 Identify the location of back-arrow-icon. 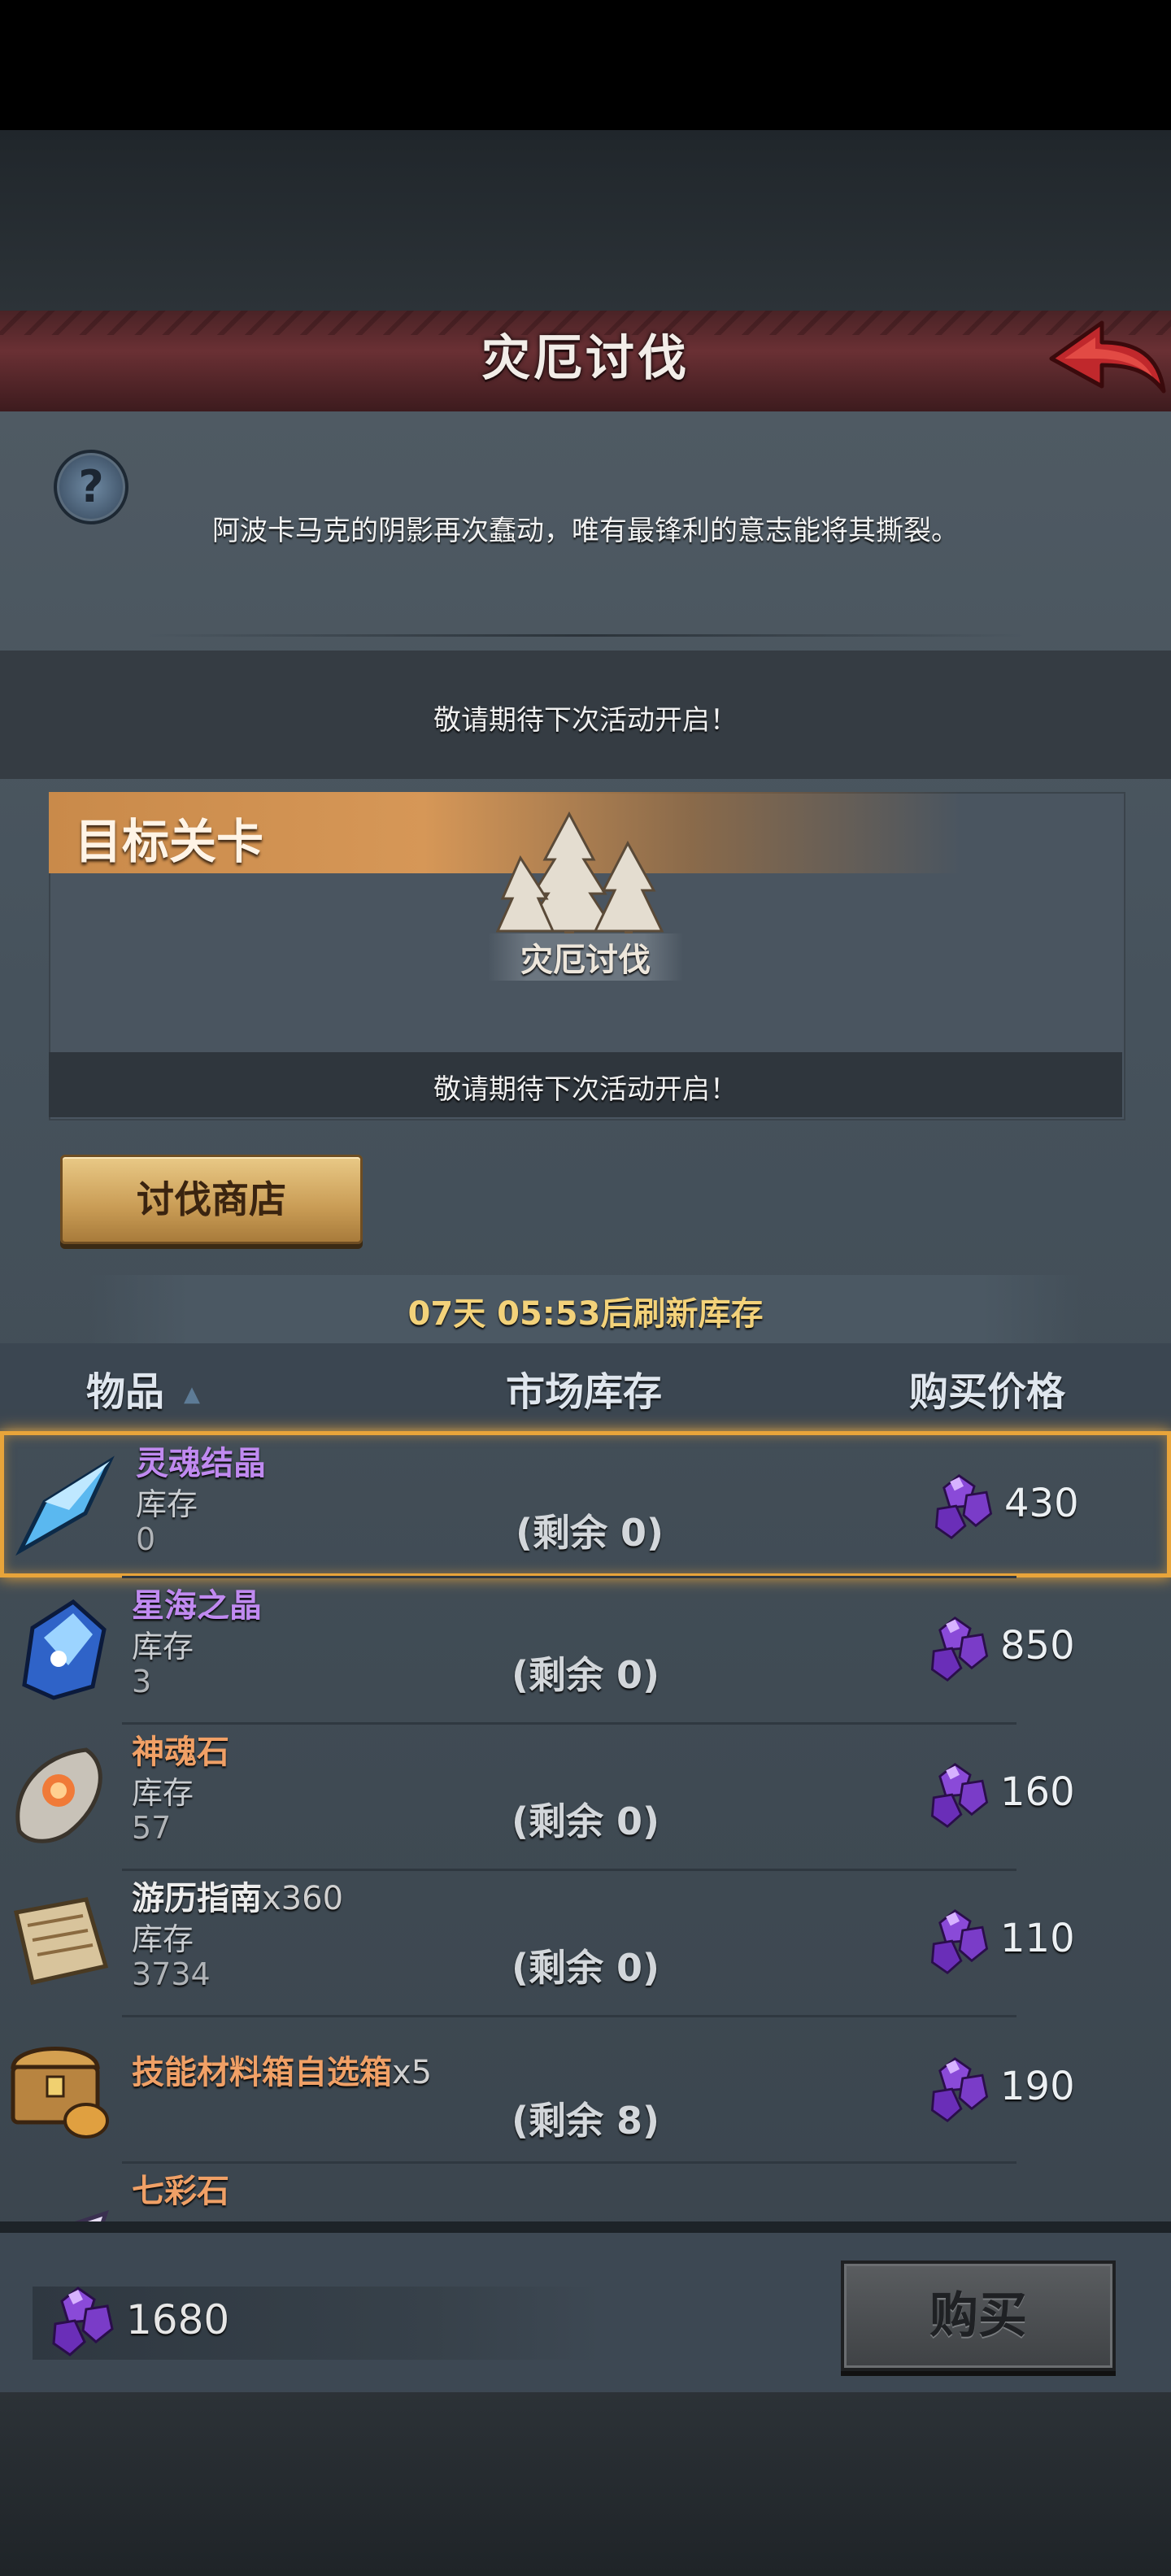
(1108, 357).